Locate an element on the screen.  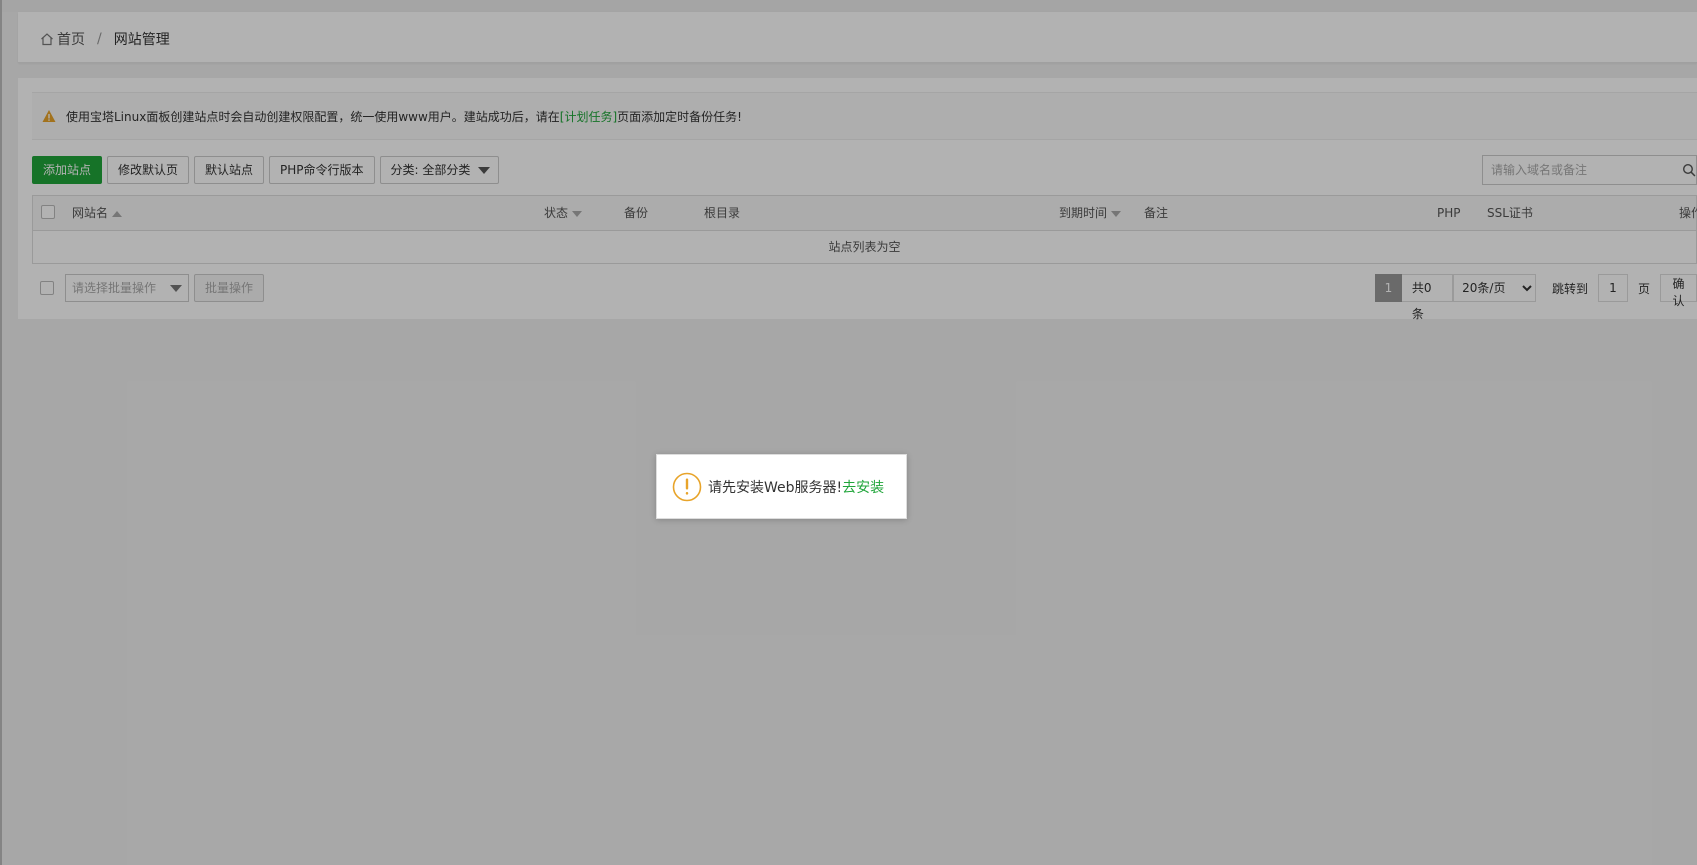
dialog-message: 请先安装Web服务器! is located at coordinates (775, 487).